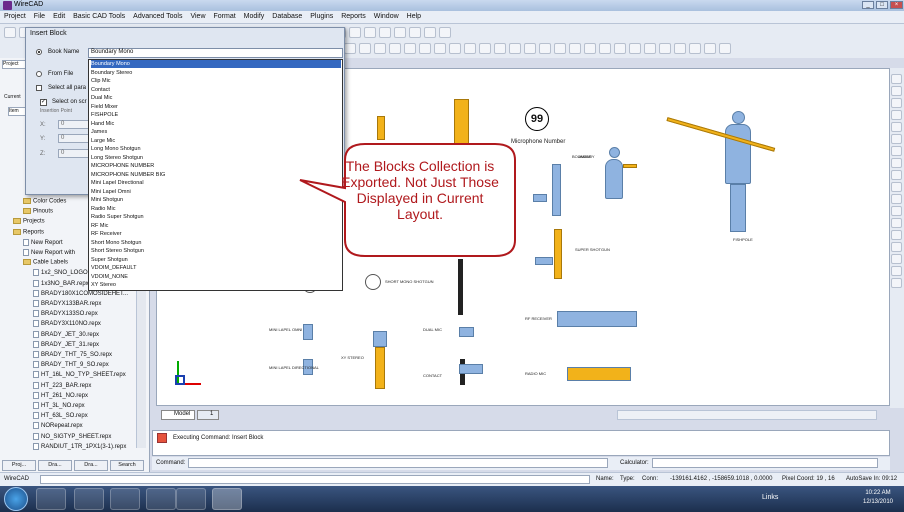 The width and height of the screenshot is (904, 512). What do you see at coordinates (39, 88) in the screenshot?
I see `select-all-checkbox` at bounding box center [39, 88].